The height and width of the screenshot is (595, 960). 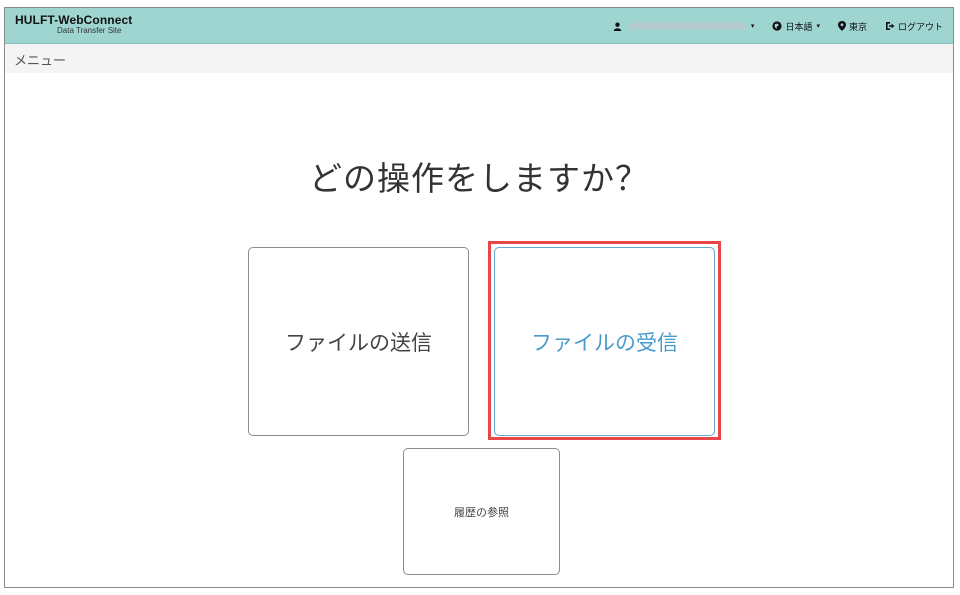 What do you see at coordinates (74, 20) in the screenshot?
I see `brand-title: HULFT-WebConnect` at bounding box center [74, 20].